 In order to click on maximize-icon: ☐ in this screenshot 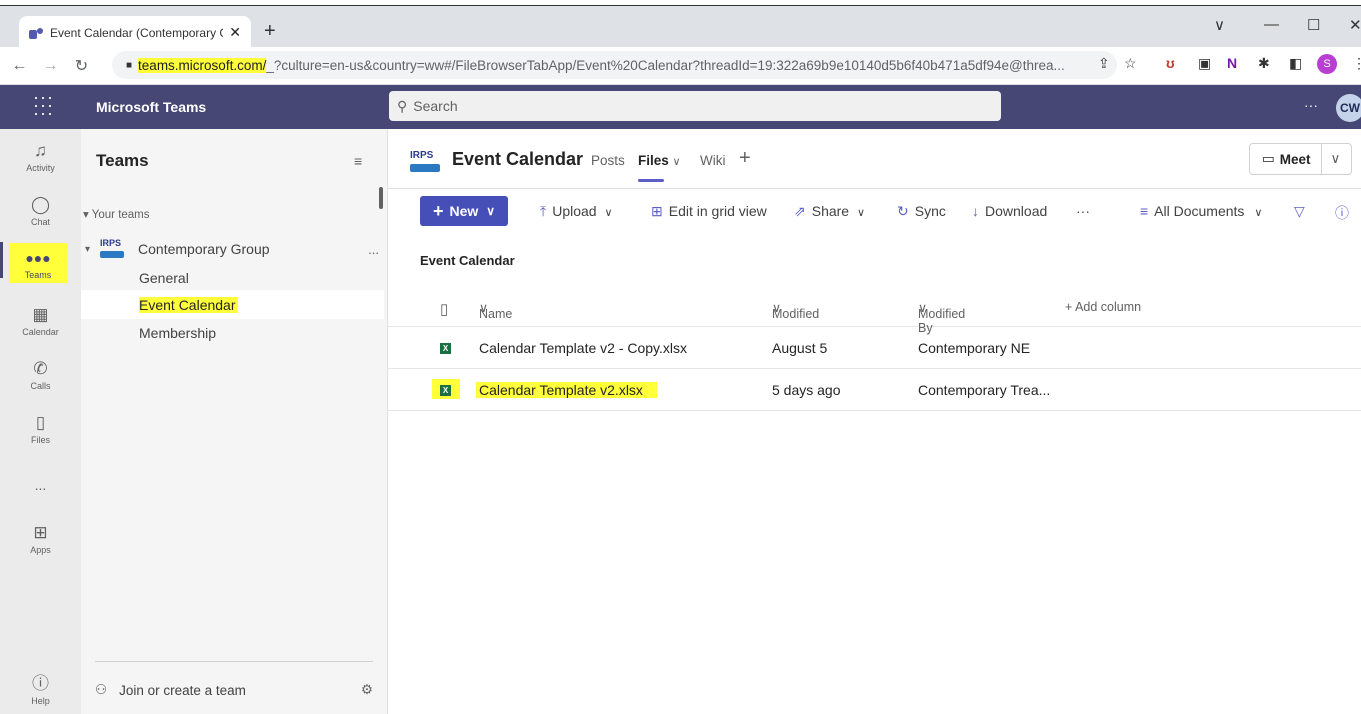, I will do `click(1313, 25)`.